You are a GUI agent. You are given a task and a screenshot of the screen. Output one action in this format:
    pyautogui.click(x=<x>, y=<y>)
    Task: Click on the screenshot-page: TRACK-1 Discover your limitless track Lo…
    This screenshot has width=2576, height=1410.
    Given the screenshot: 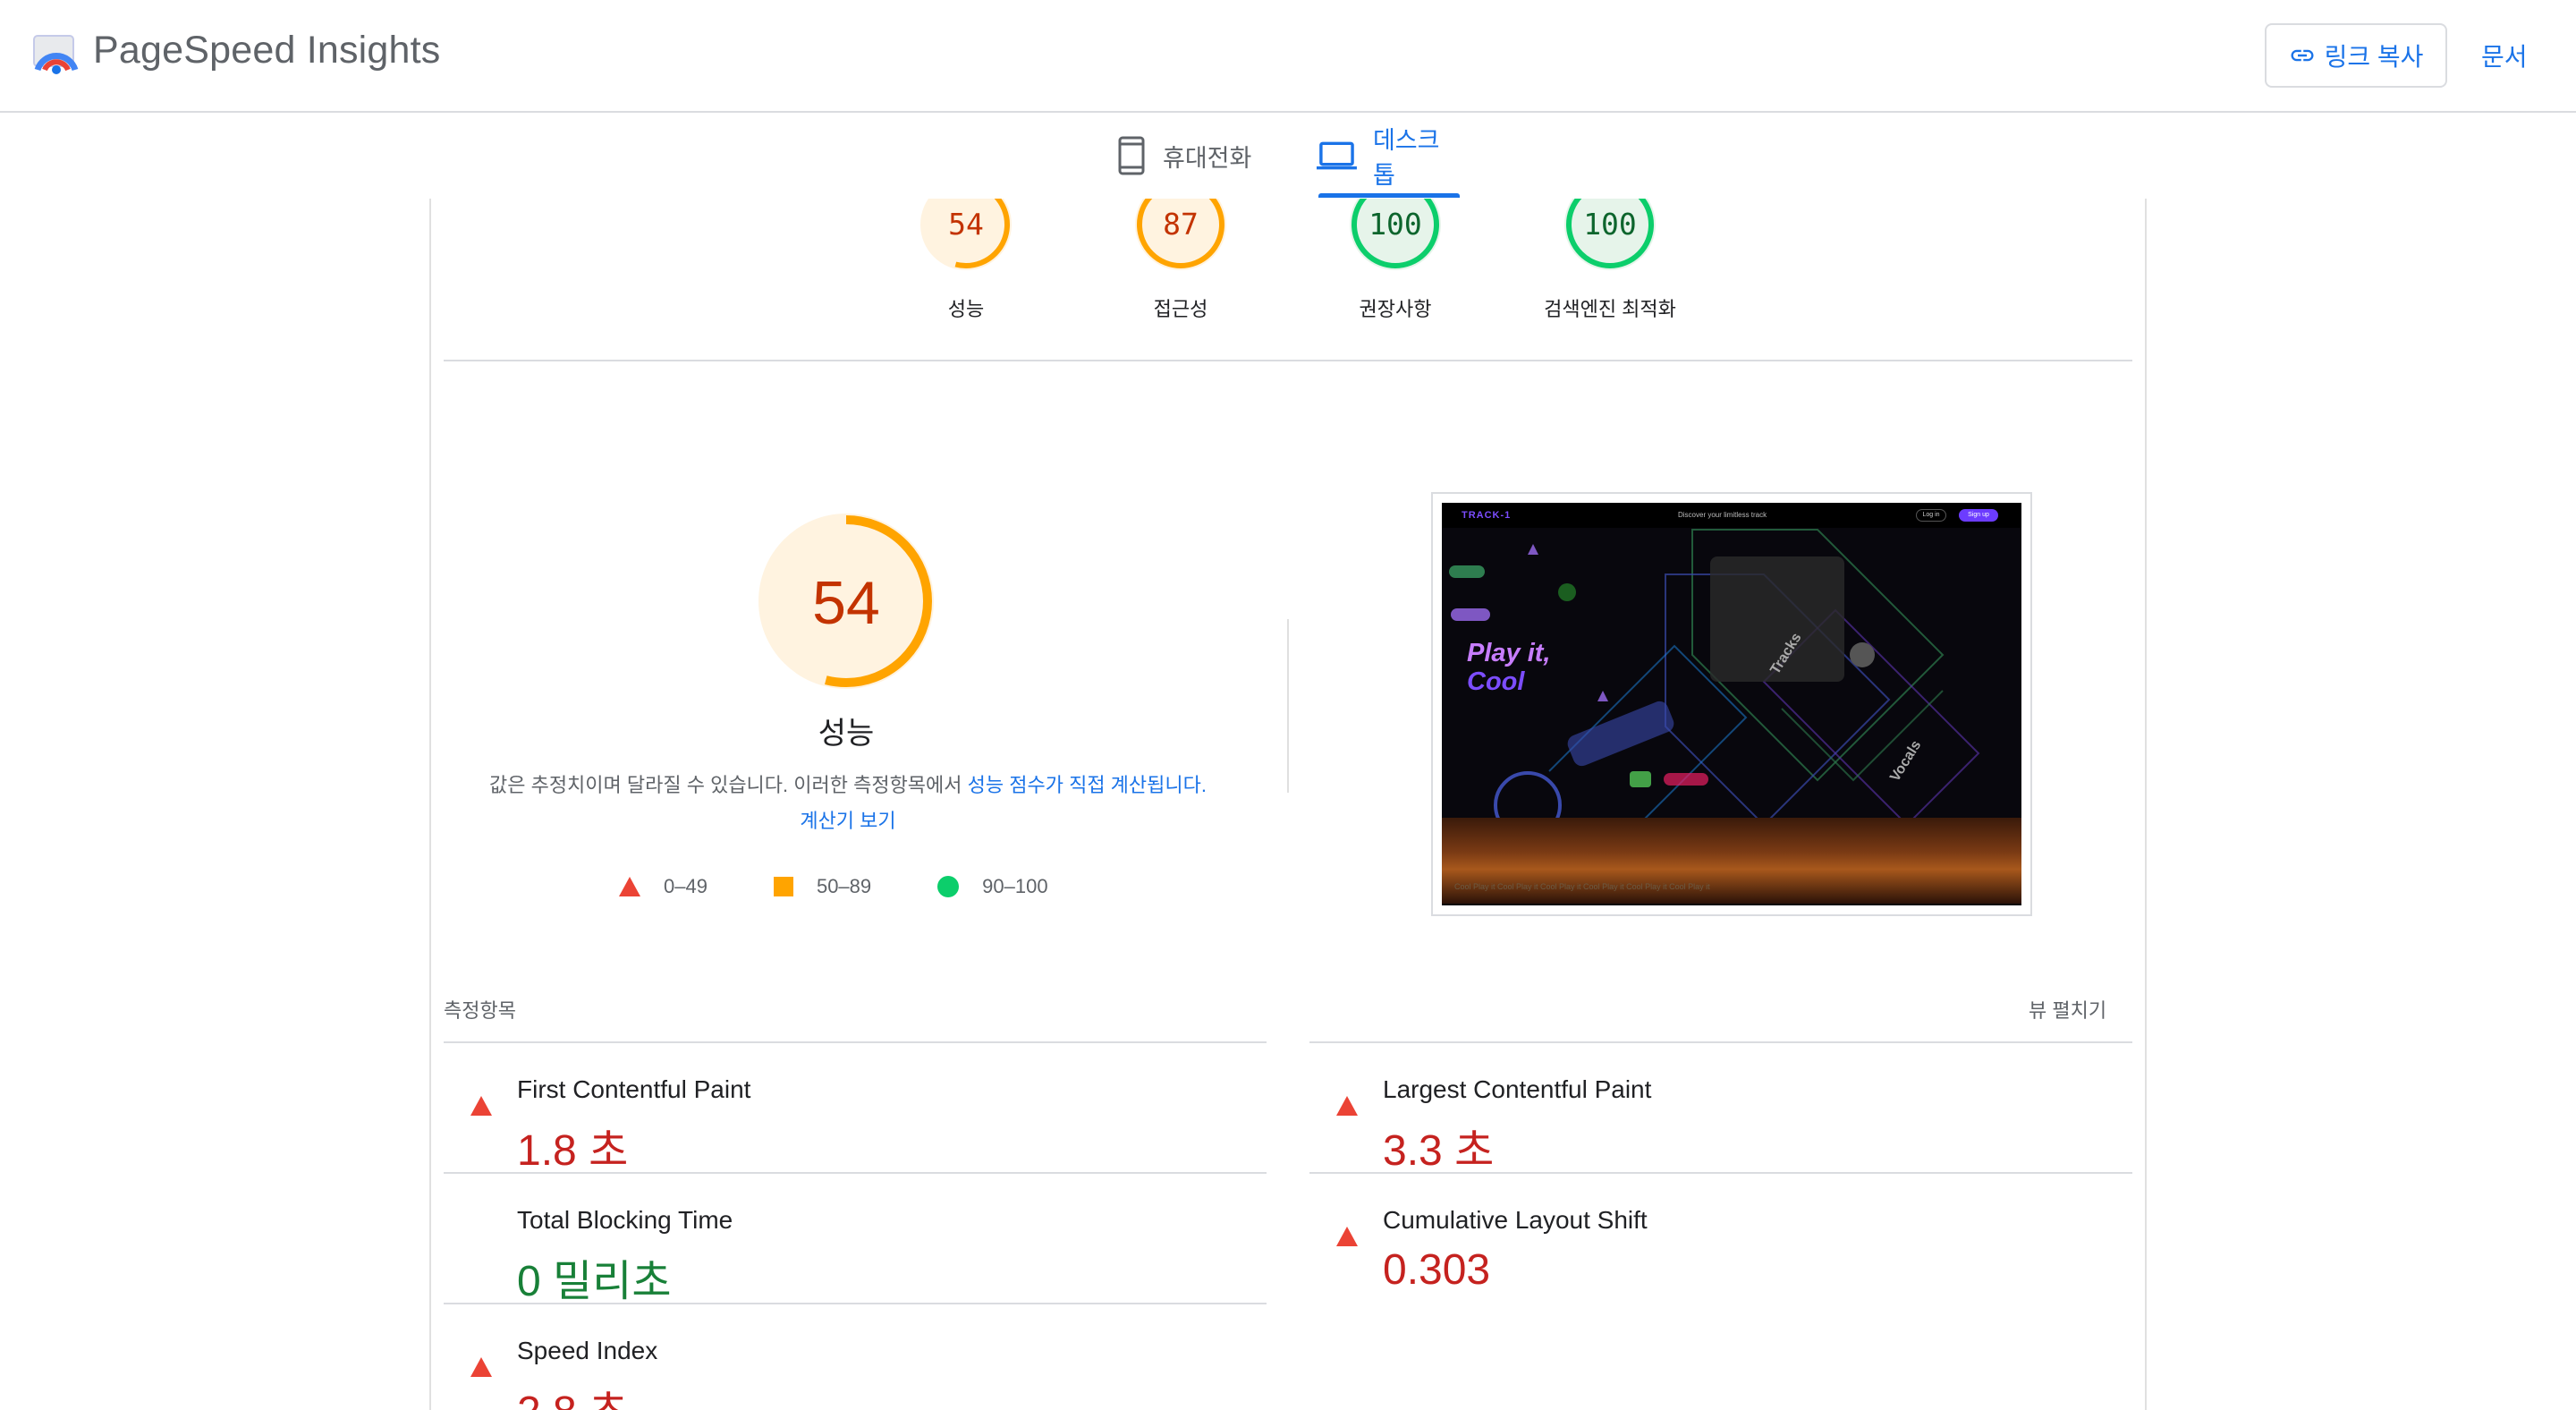 What is the action you would take?
    pyautogui.click(x=1731, y=704)
    